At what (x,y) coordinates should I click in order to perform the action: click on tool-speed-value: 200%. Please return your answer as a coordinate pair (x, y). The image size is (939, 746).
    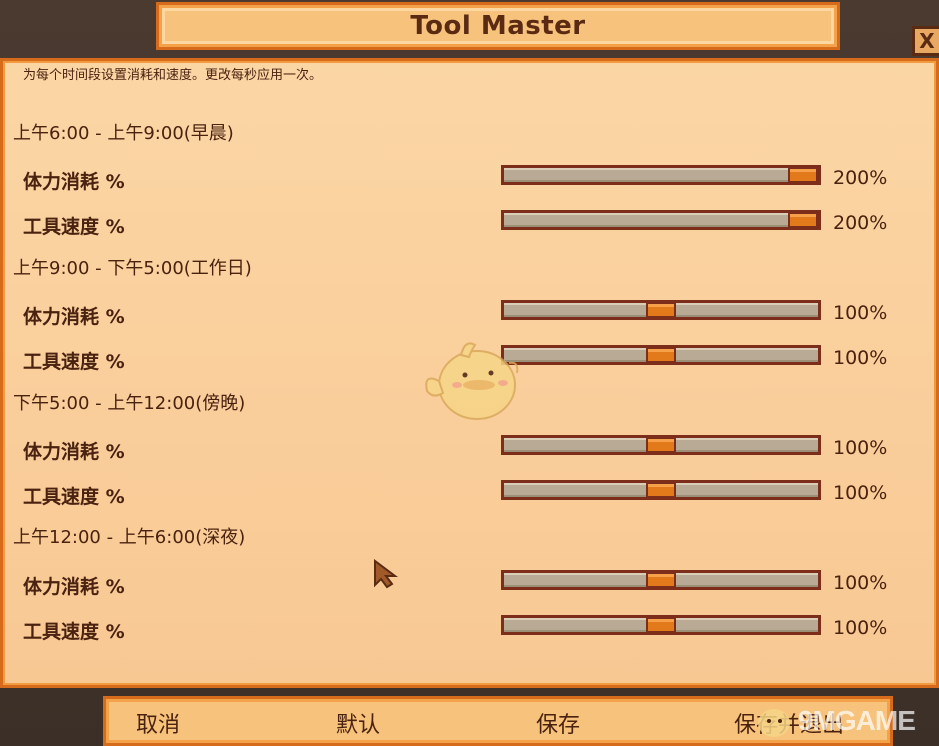
    Looking at the image, I should click on (860, 223).